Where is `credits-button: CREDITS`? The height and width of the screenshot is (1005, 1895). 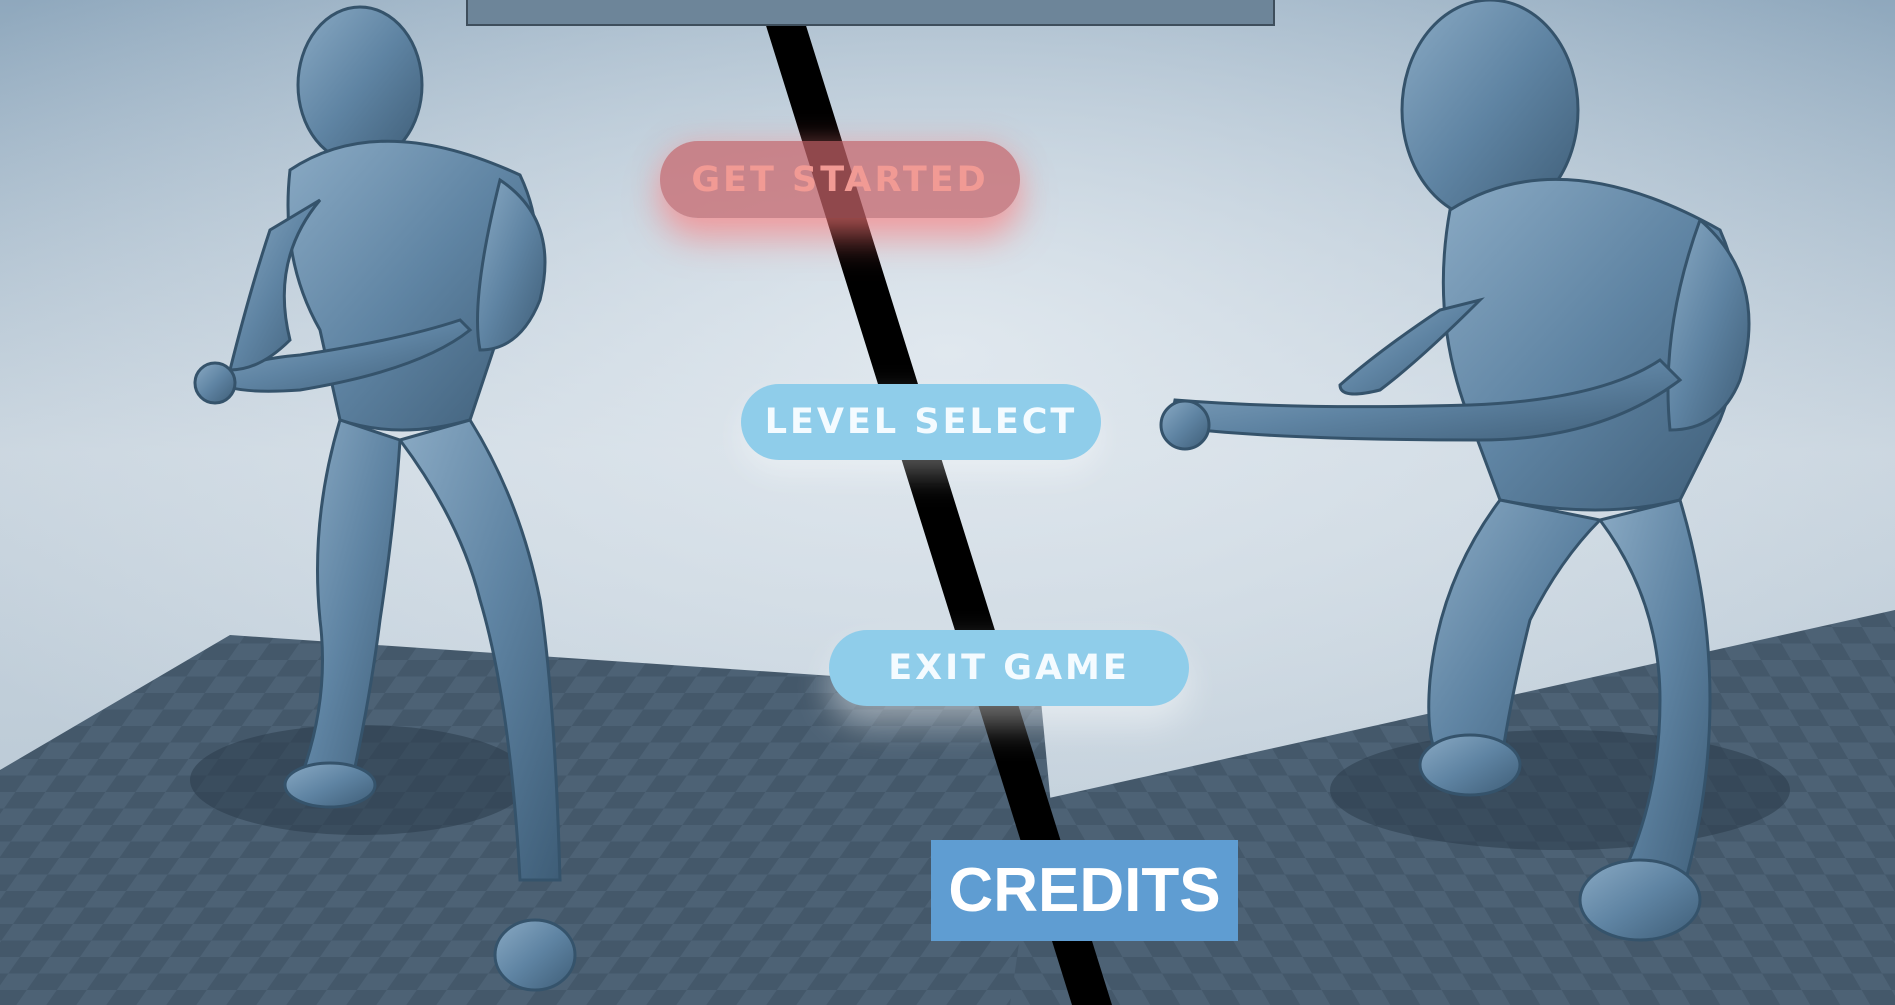
credits-button: CREDITS is located at coordinates (1084, 890).